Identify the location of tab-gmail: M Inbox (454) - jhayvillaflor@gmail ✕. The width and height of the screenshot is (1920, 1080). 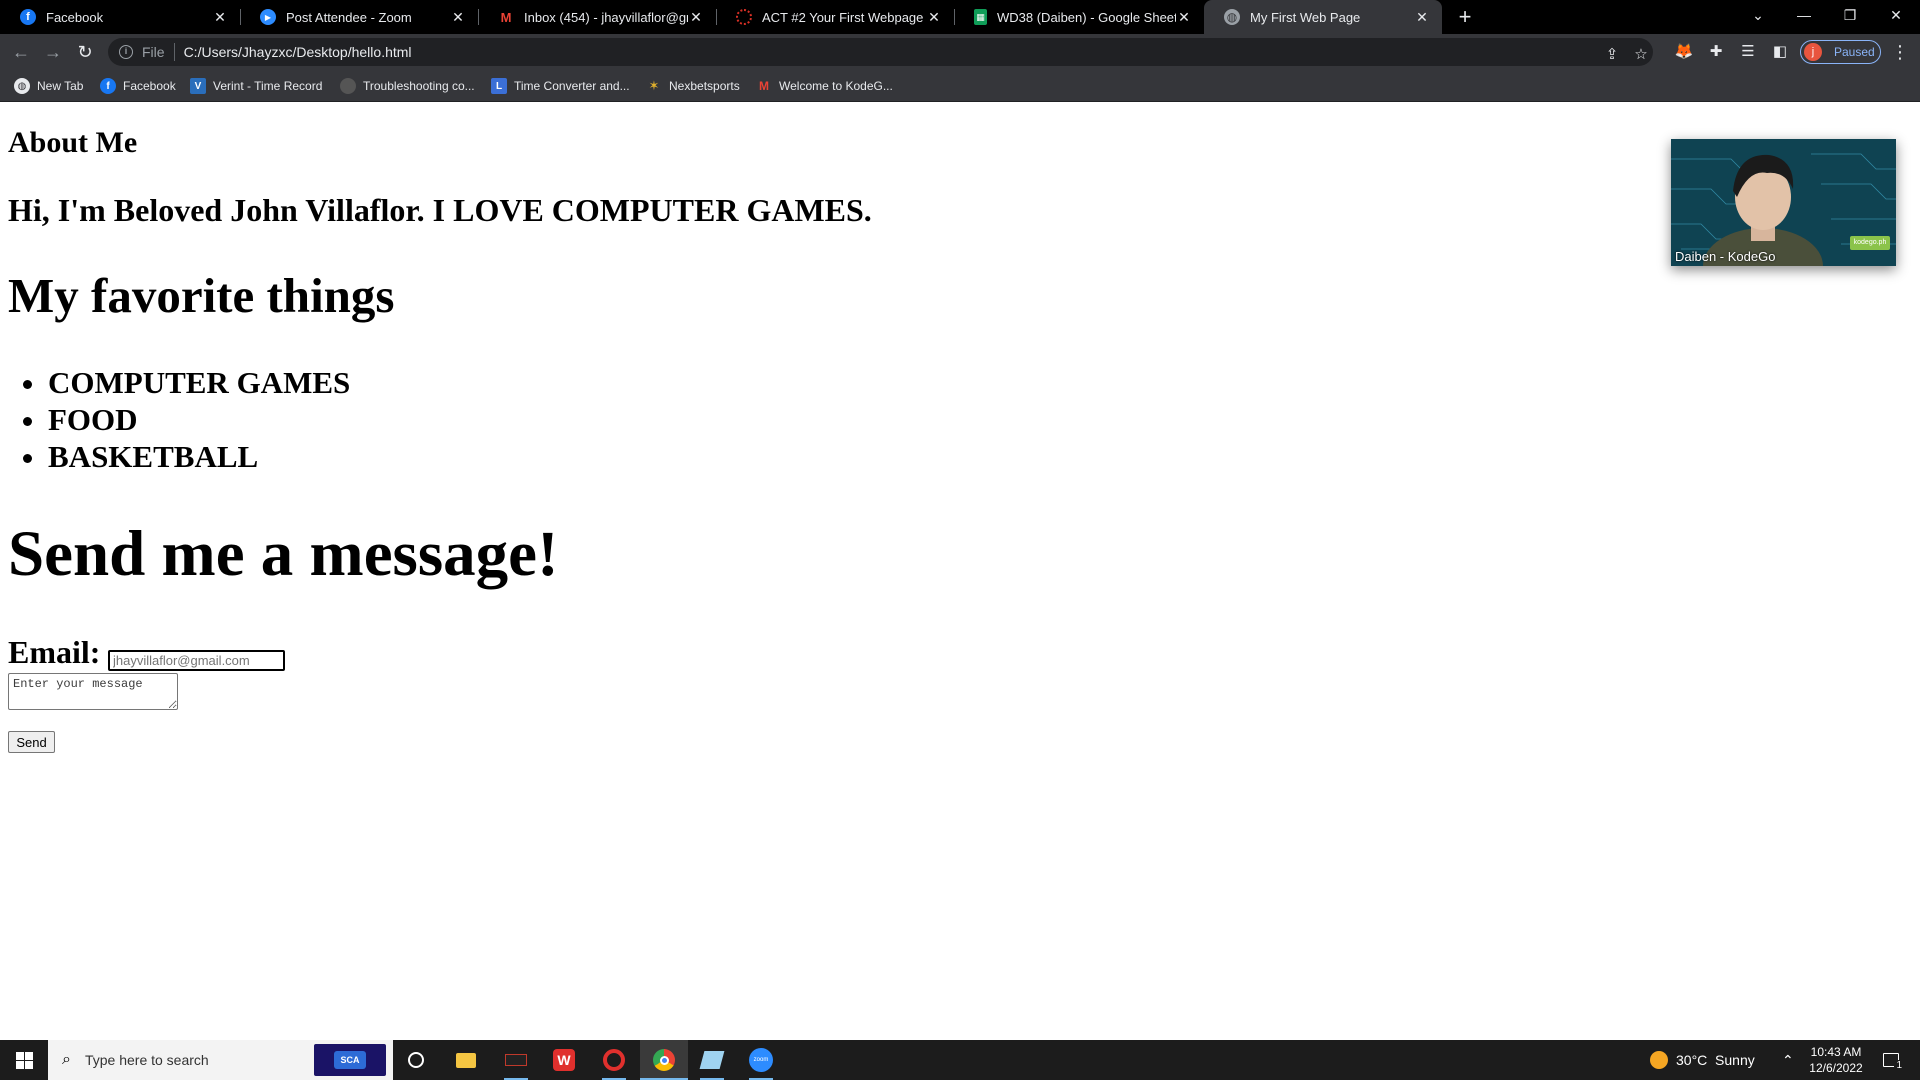
(597, 17).